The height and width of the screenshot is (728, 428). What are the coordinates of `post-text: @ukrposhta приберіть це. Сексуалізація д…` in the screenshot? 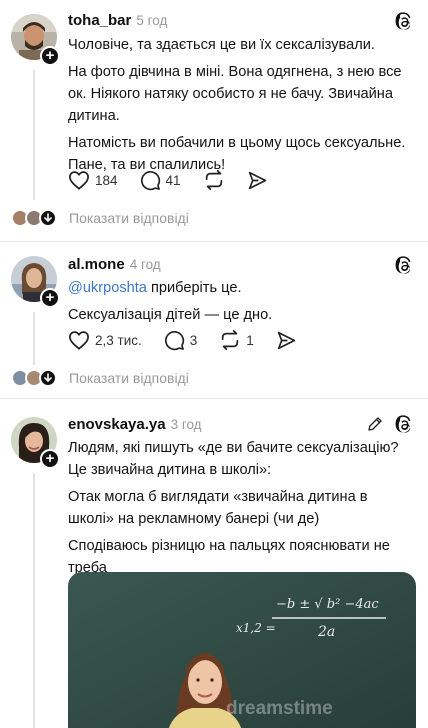 It's located at (240, 304).